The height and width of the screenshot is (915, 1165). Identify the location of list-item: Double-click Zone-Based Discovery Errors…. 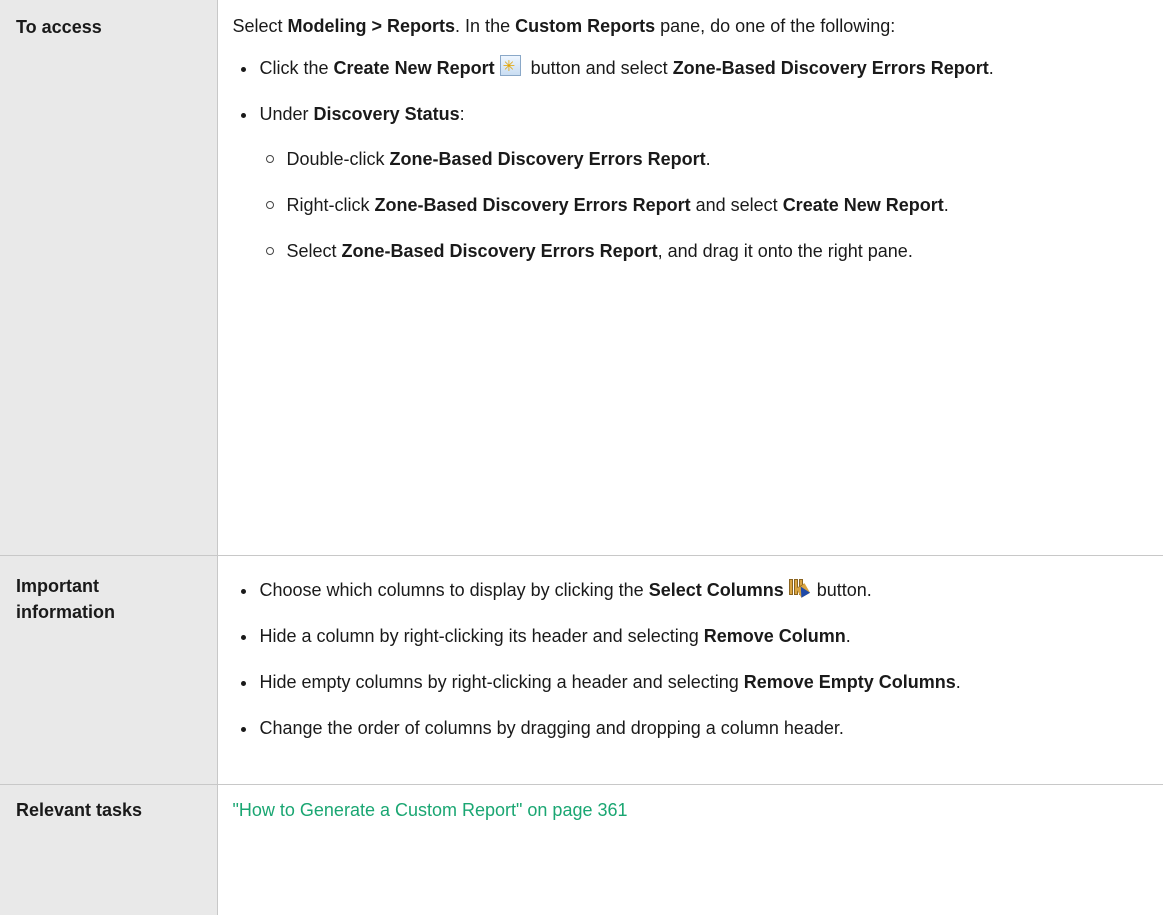
(712, 159).